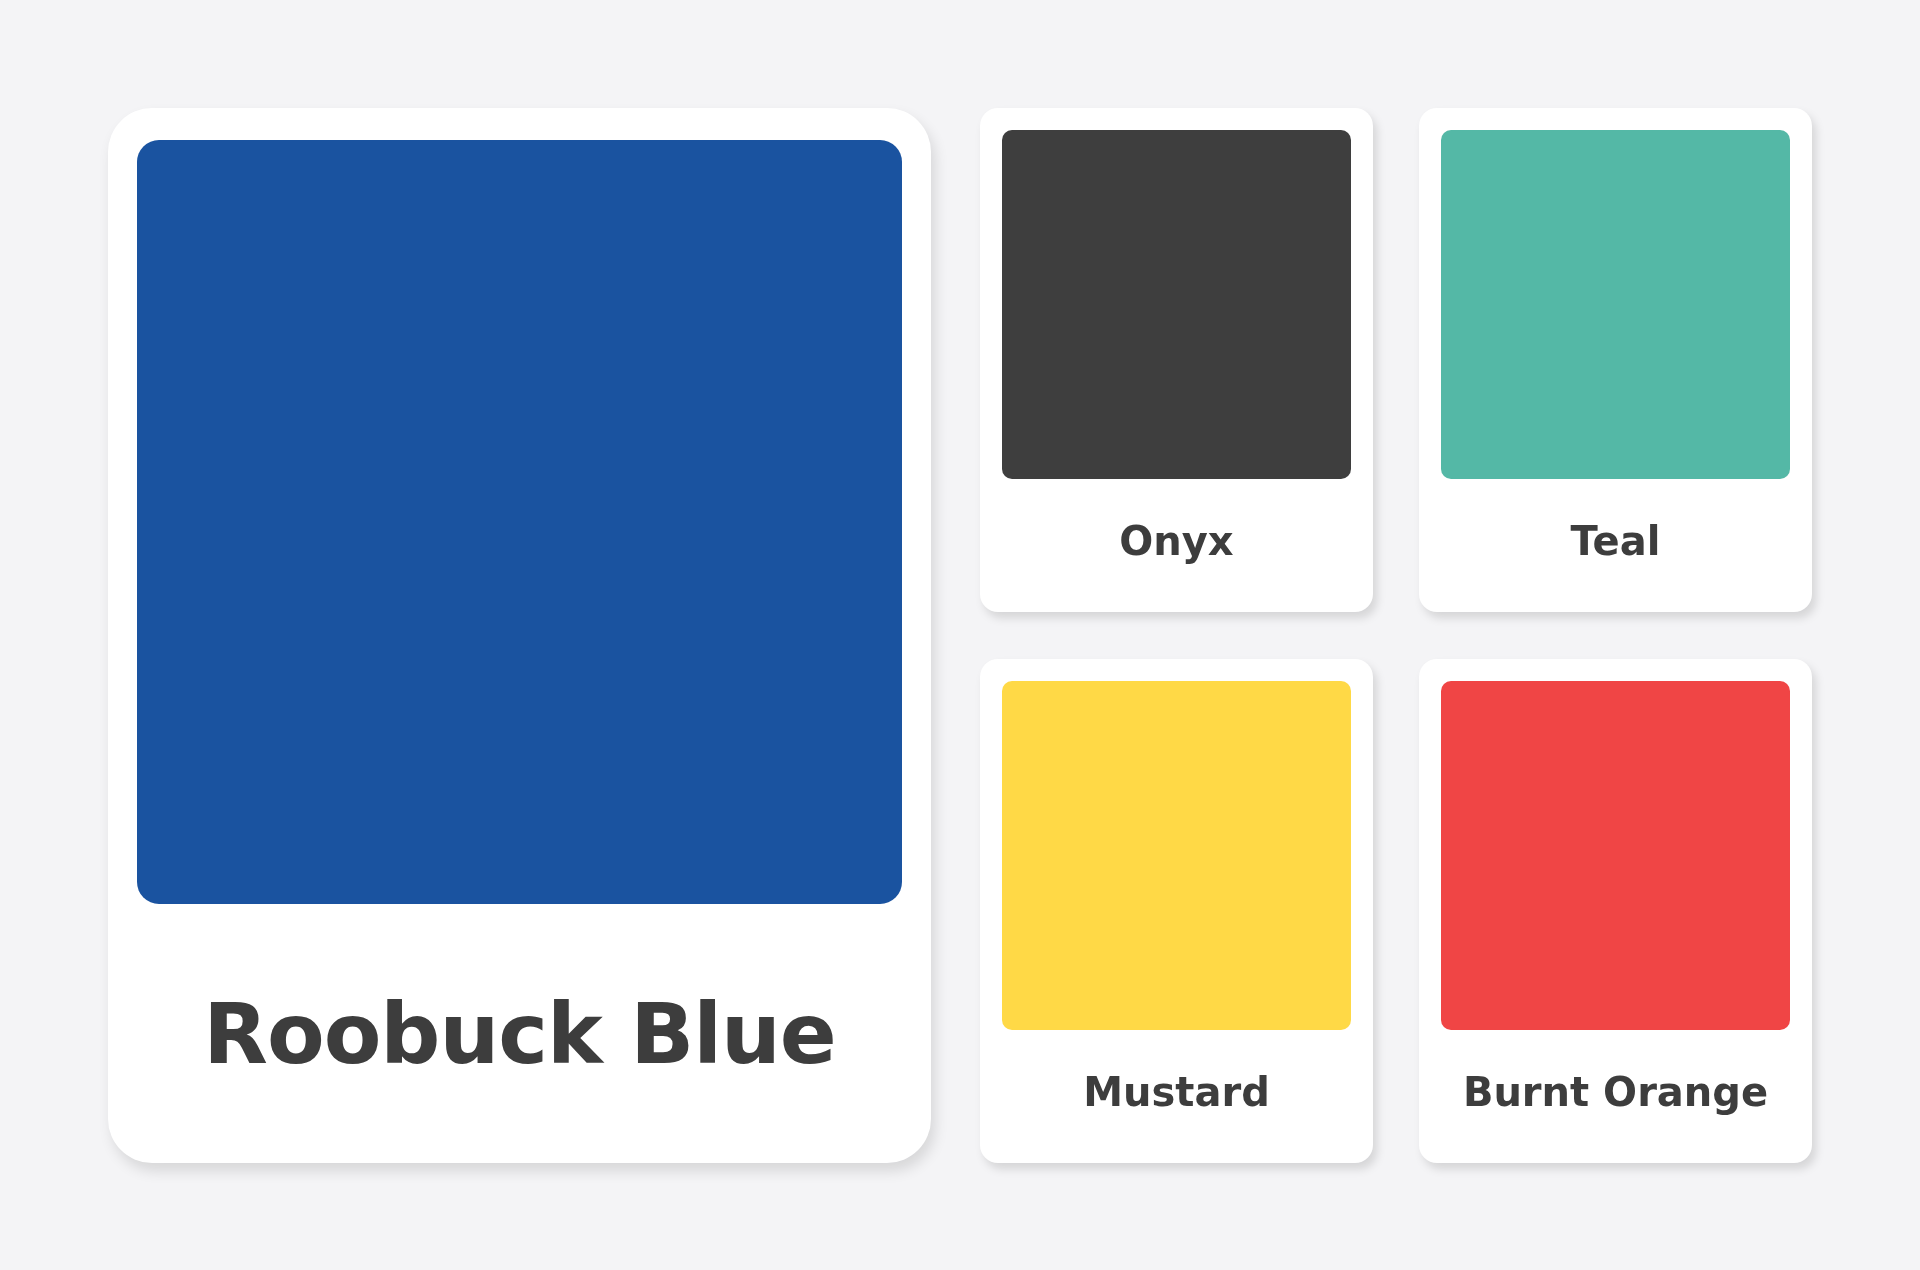 This screenshot has height=1270, width=1920. Describe the element at coordinates (1176, 1092) in the screenshot. I see `color-name: Mustard` at that location.